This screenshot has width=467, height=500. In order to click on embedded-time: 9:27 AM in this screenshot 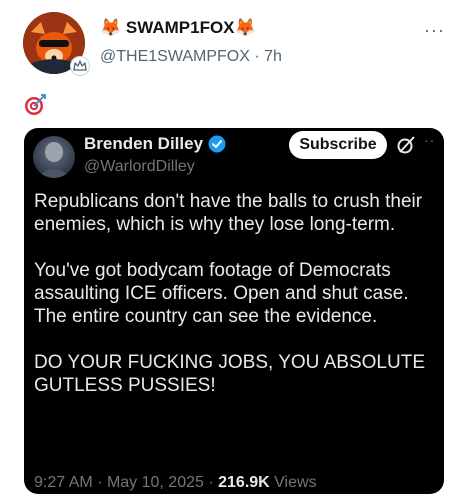, I will do `click(63, 482)`.